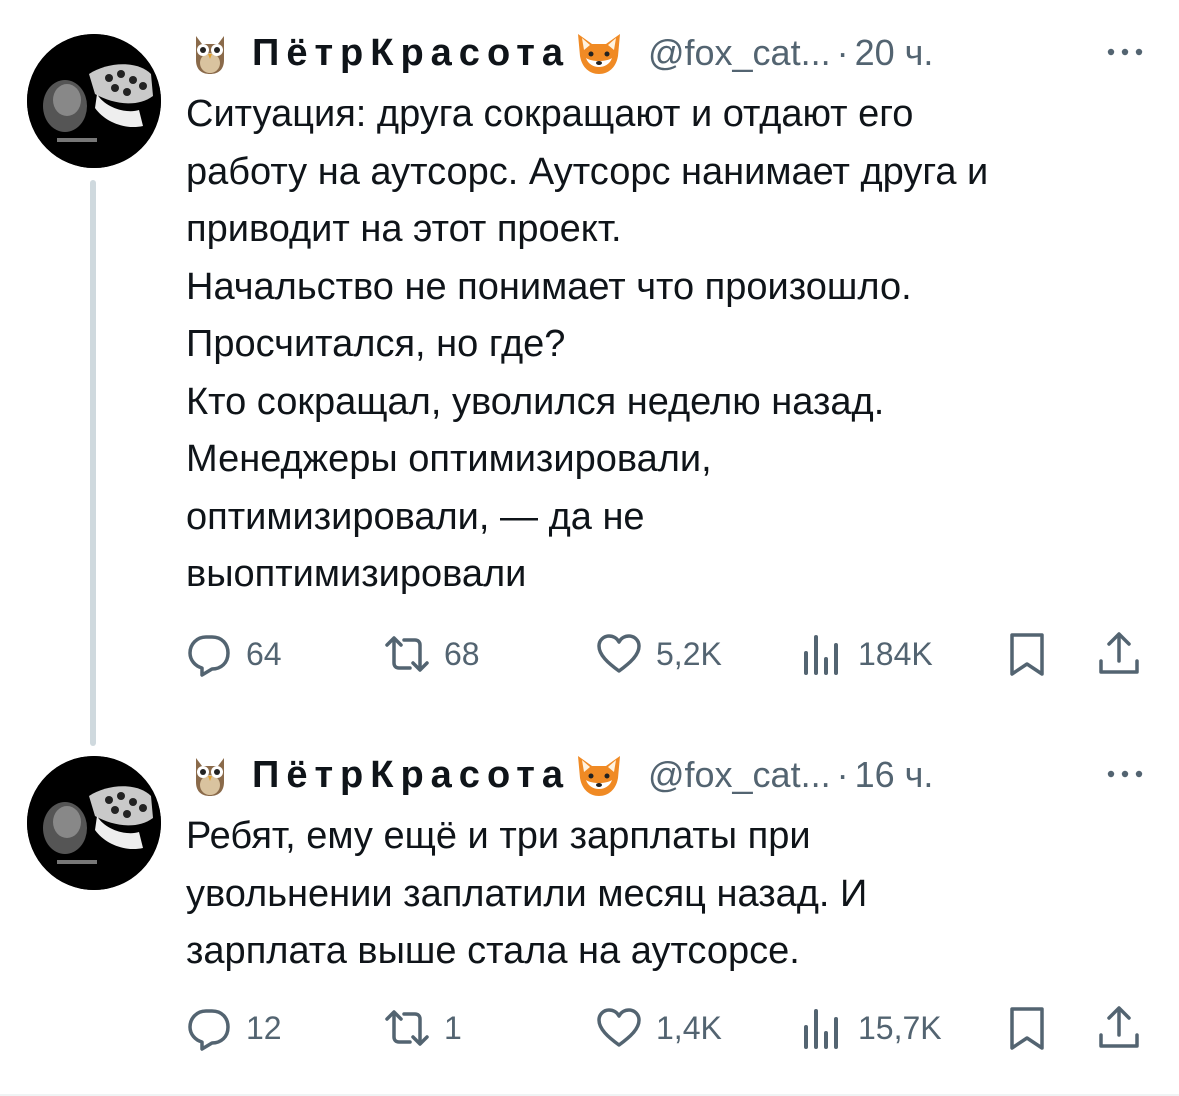 This screenshot has width=1179, height=1096. I want to click on tweet-header: ПётрКрасота @fox_cat... · 20 ч., so click(561, 53).